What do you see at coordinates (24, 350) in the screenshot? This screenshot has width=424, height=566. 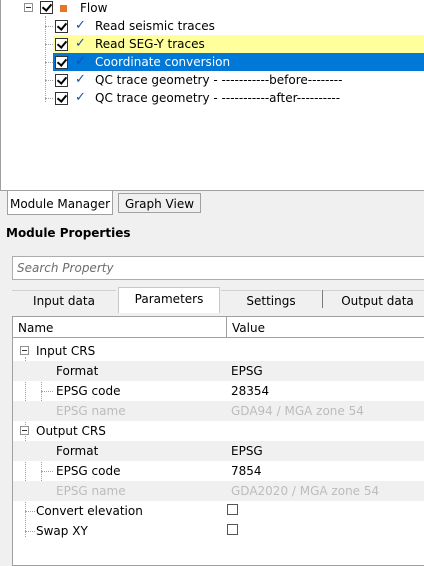 I see `input-crs-collapse-toggle` at bounding box center [24, 350].